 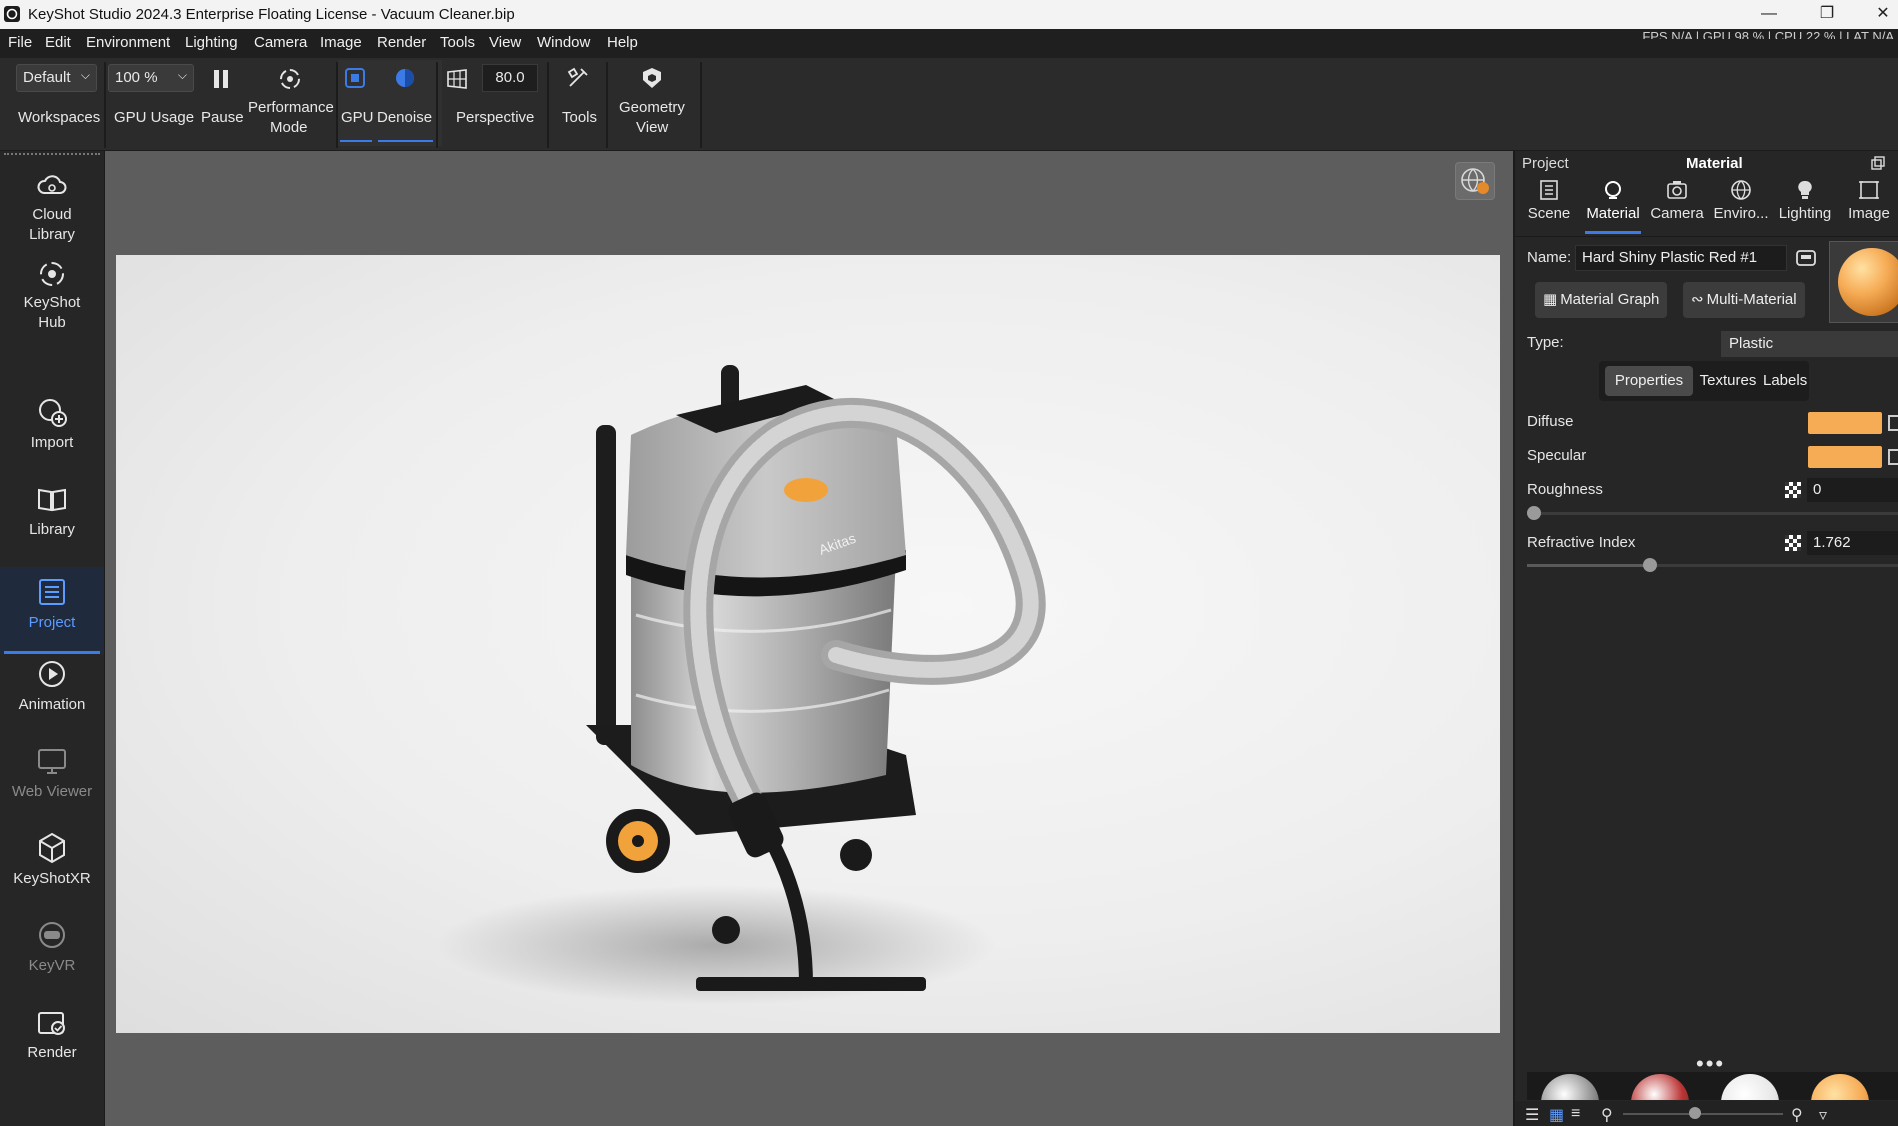 I want to click on list-view-icon: ☰, so click(x=1532, y=1115).